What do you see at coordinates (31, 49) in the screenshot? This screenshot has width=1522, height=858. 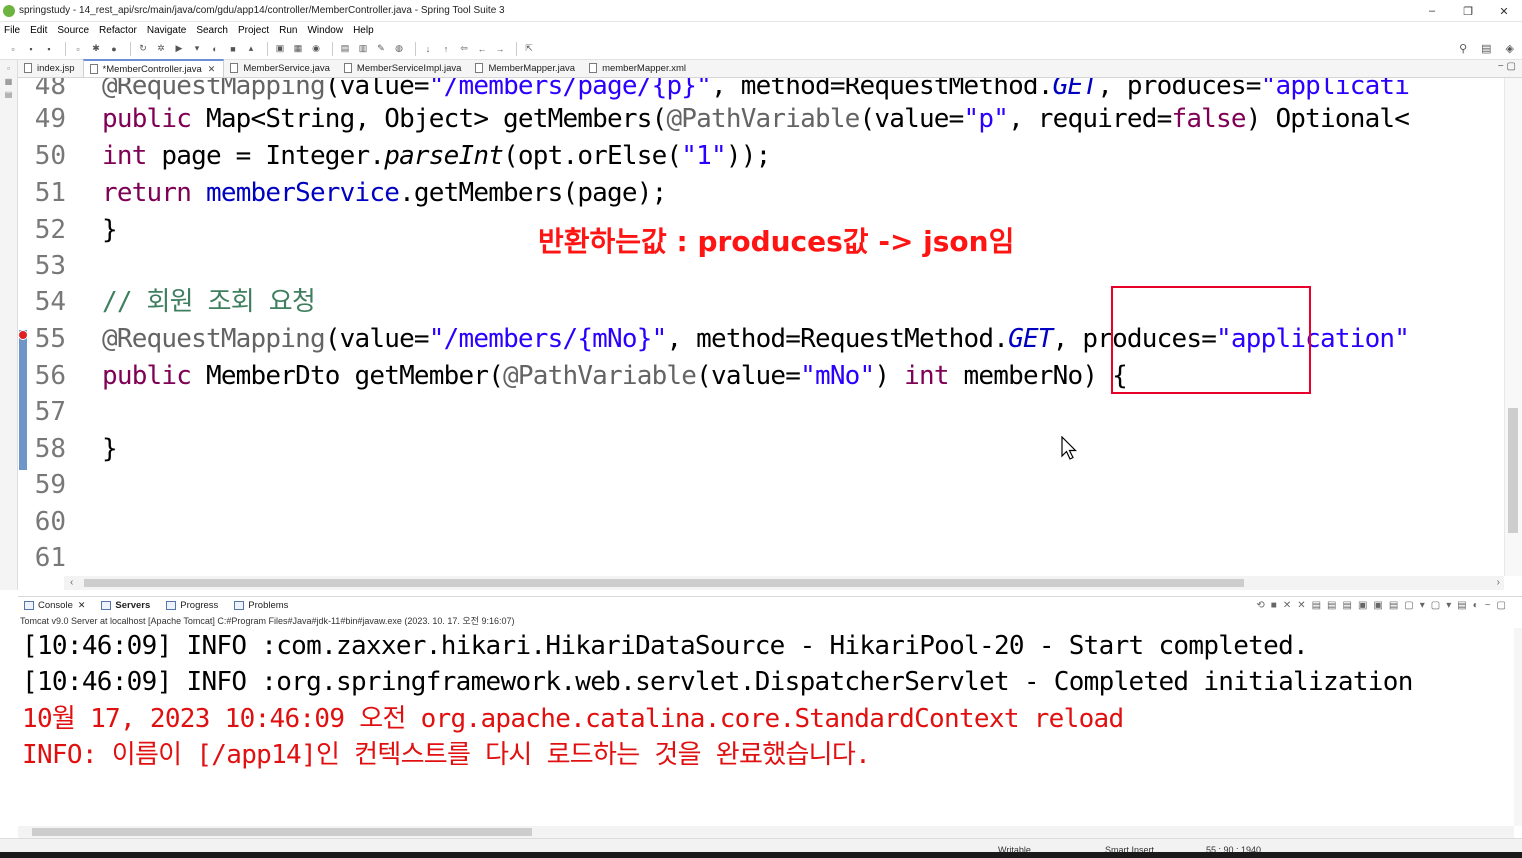 I see `save-icon: ▪` at bounding box center [31, 49].